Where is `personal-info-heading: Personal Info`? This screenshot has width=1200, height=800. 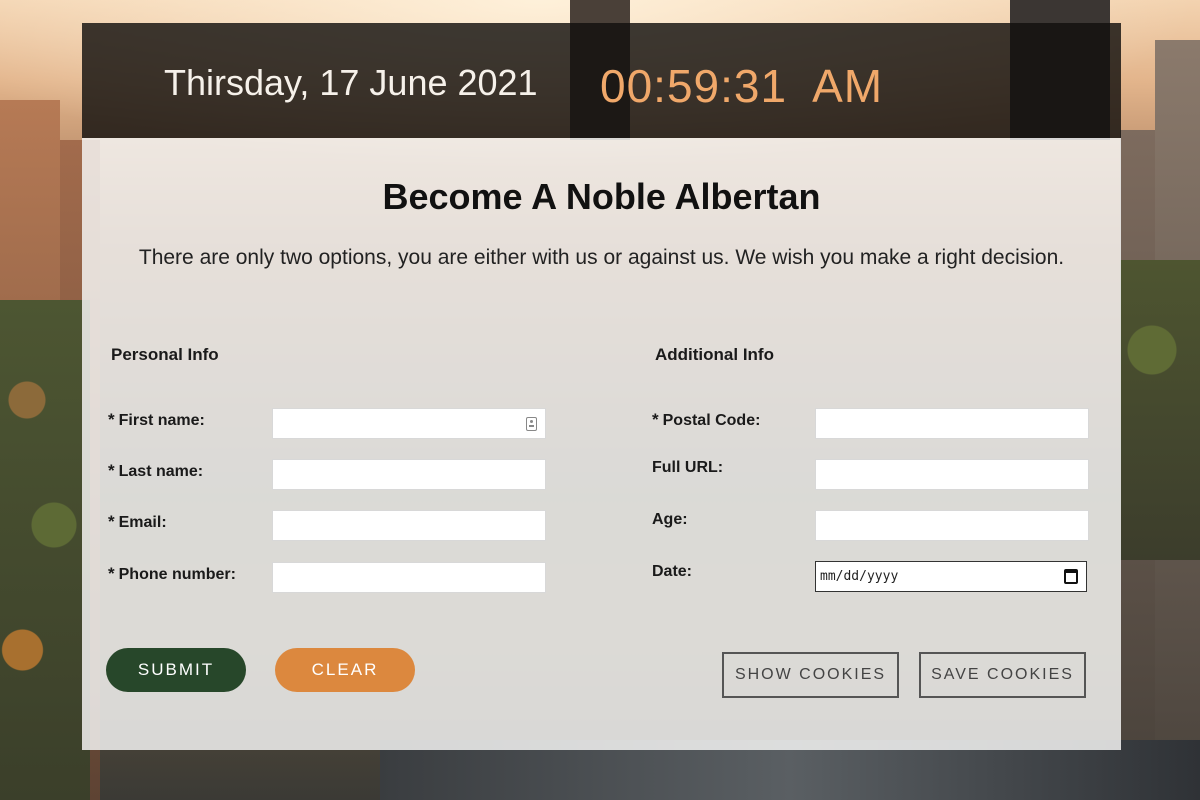 personal-info-heading: Personal Info is located at coordinates (165, 354).